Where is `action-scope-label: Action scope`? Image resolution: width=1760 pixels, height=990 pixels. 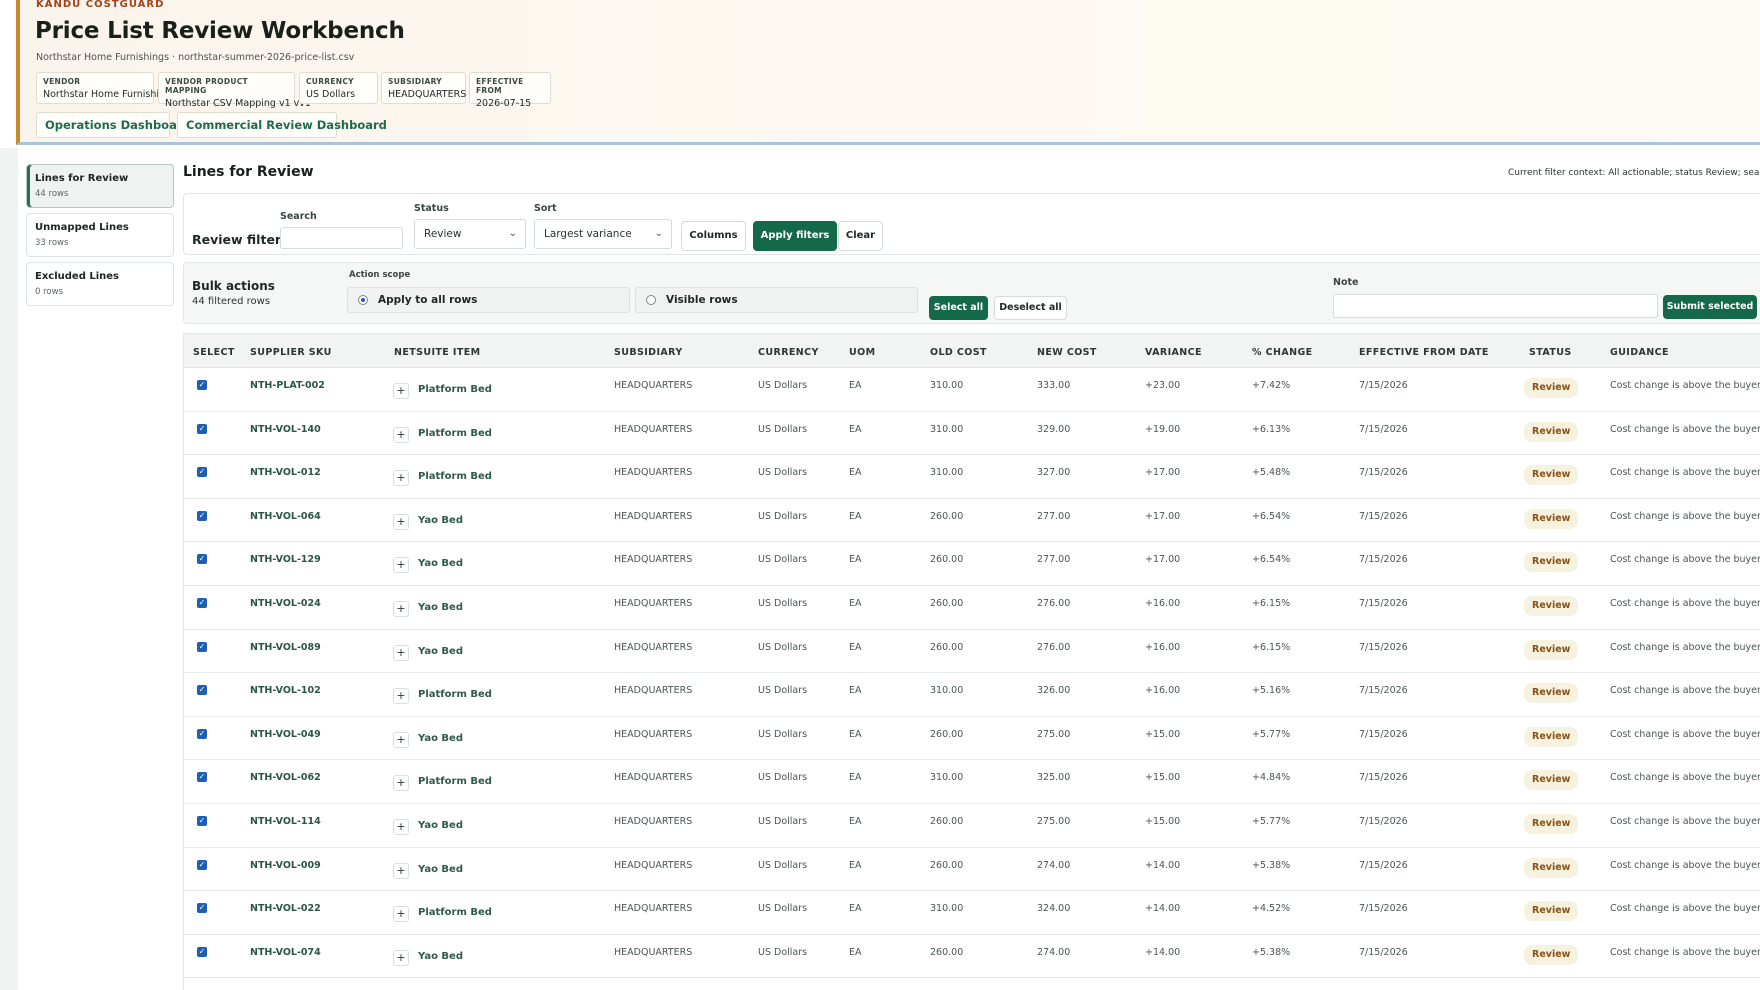 action-scope-label: Action scope is located at coordinates (380, 275).